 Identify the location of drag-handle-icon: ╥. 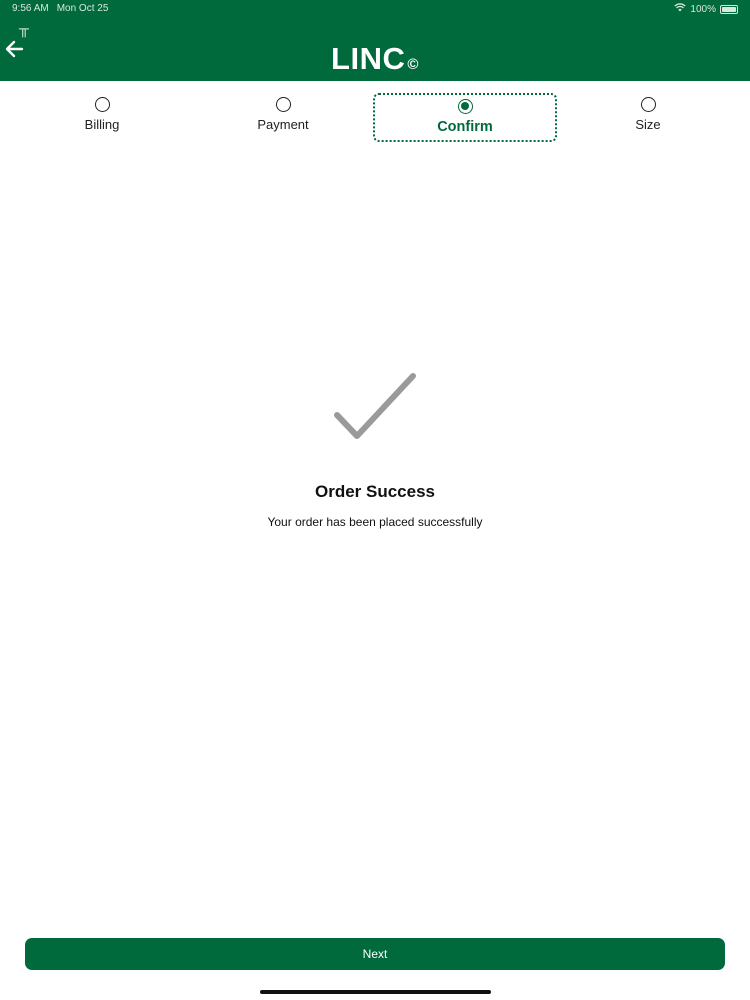
(24, 28).